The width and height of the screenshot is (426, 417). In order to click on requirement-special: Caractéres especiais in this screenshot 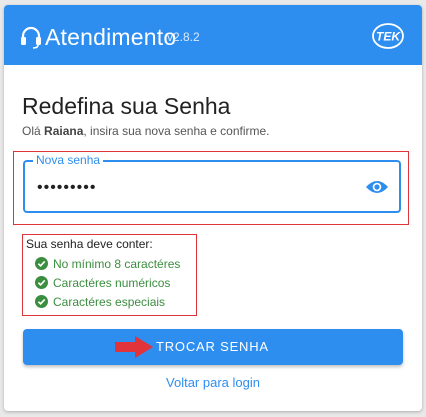, I will do `click(100, 302)`.